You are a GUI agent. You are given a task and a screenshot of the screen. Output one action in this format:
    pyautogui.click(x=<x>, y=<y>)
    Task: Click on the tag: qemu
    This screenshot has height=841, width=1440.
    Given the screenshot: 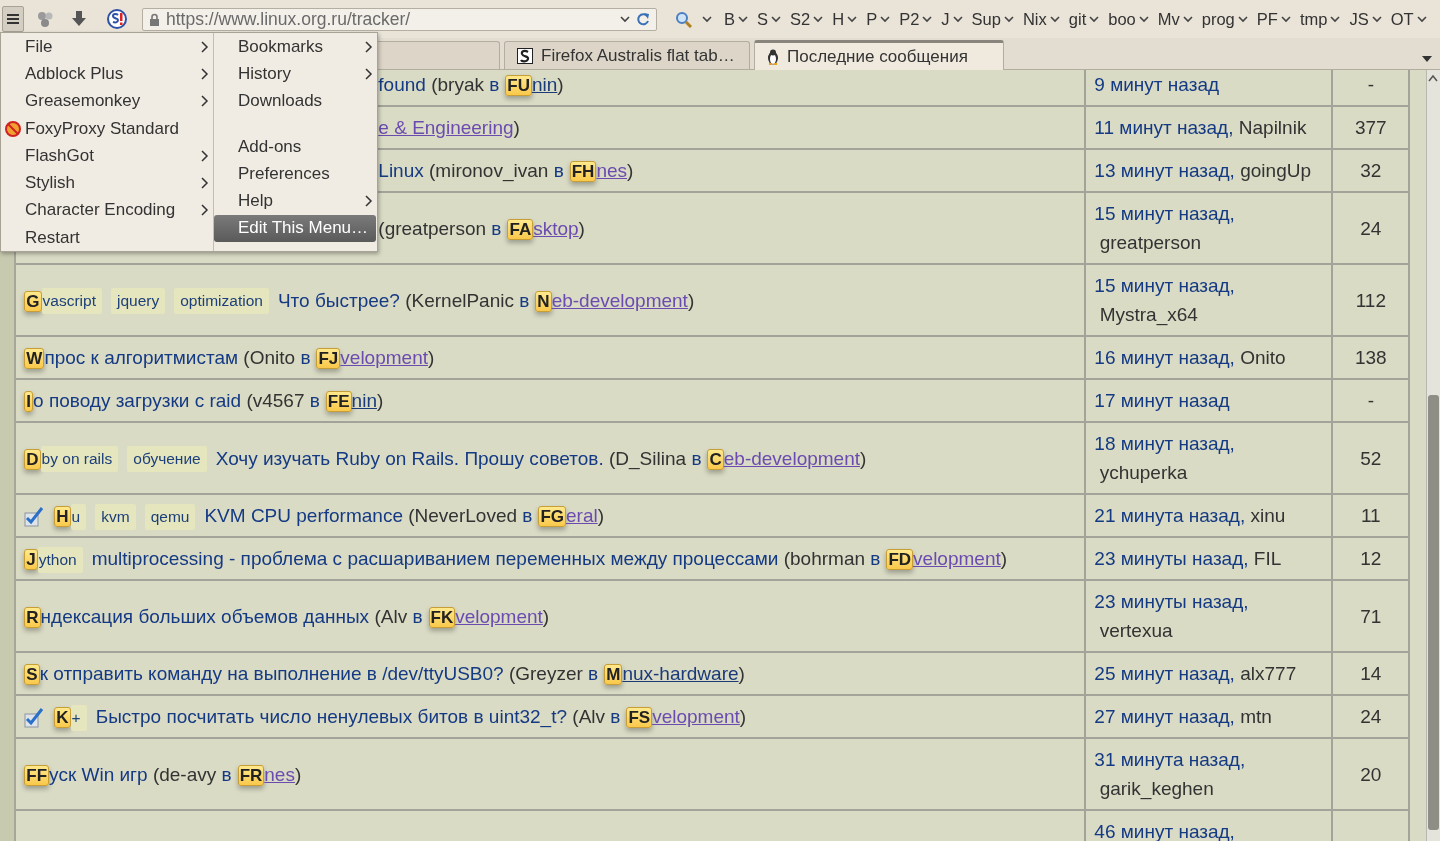 What is the action you would take?
    pyautogui.click(x=170, y=517)
    